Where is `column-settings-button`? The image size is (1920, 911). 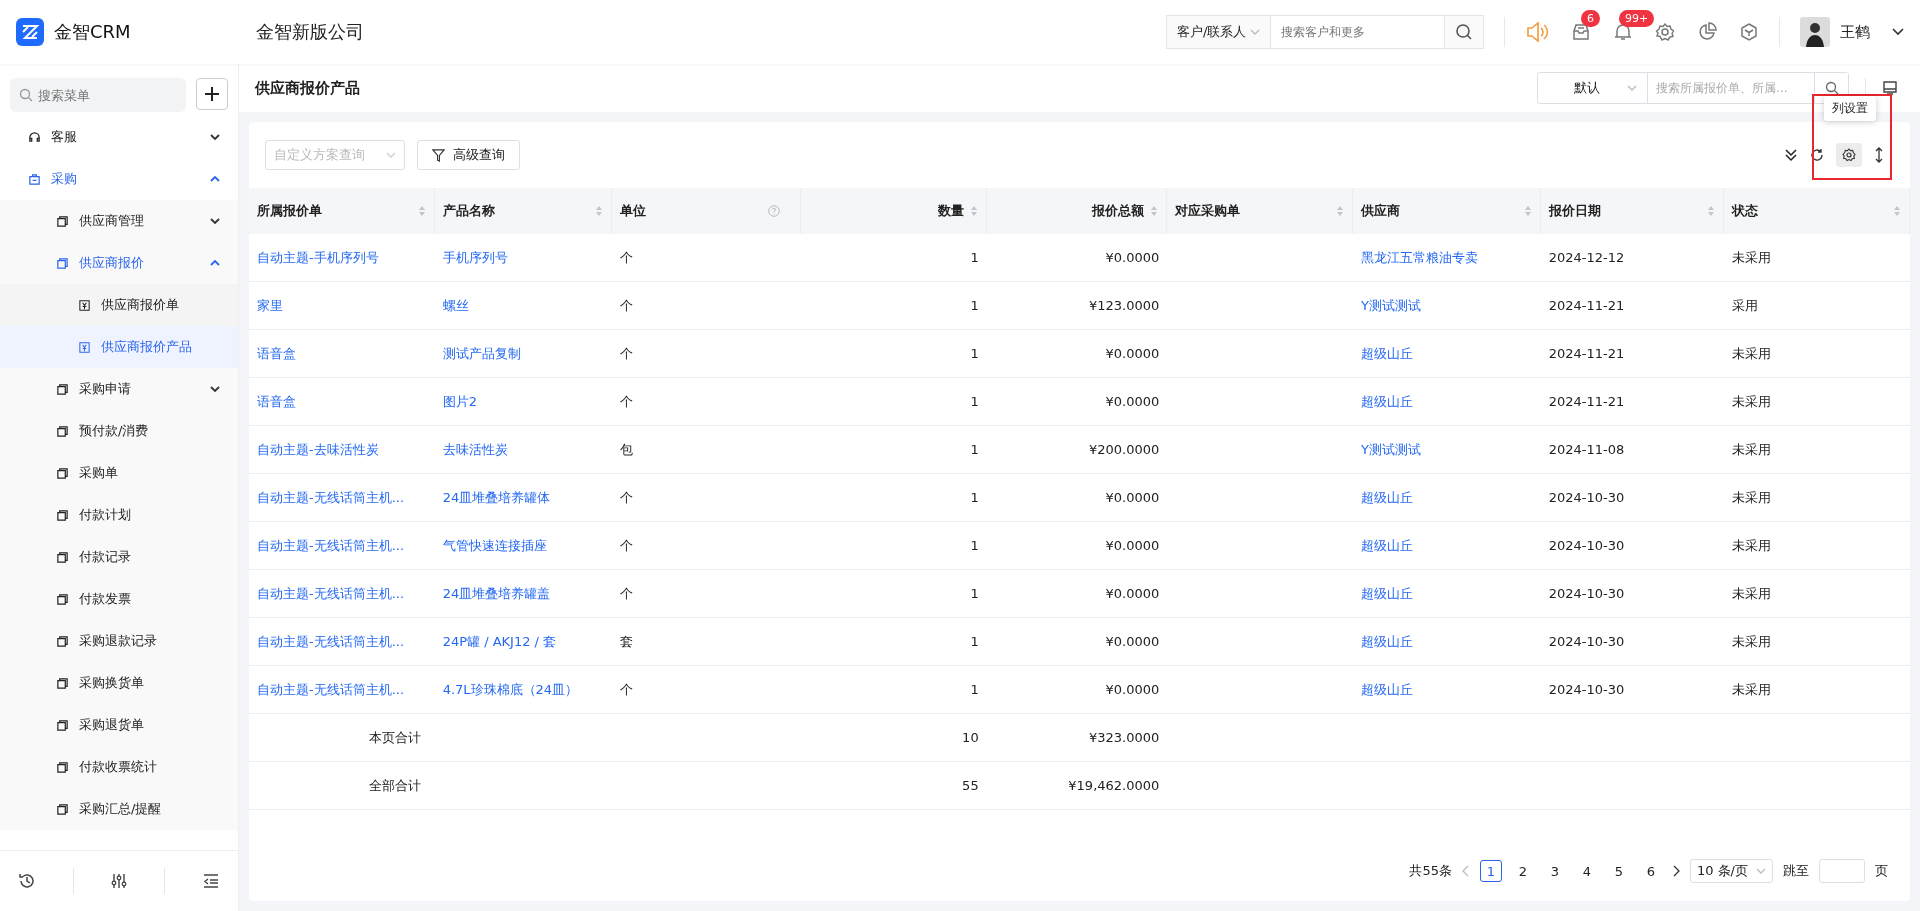
column-settings-button is located at coordinates (1849, 155).